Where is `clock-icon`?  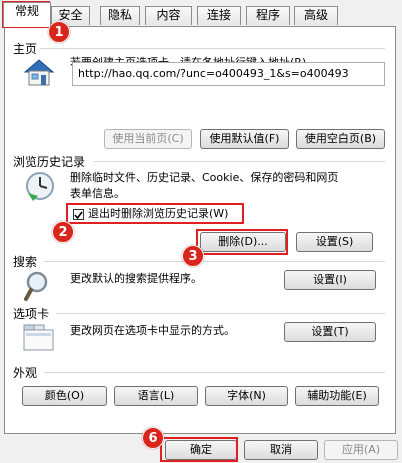
clock-icon is located at coordinates (41, 187).